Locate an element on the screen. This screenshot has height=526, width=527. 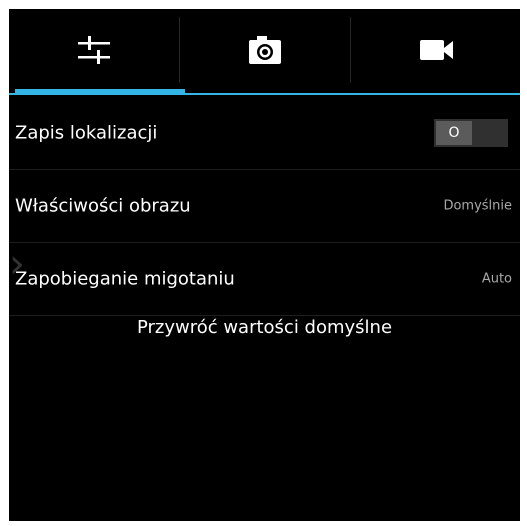
setting-picture-properties: Właściwości obrazu Domyślnie is located at coordinates (264, 206).